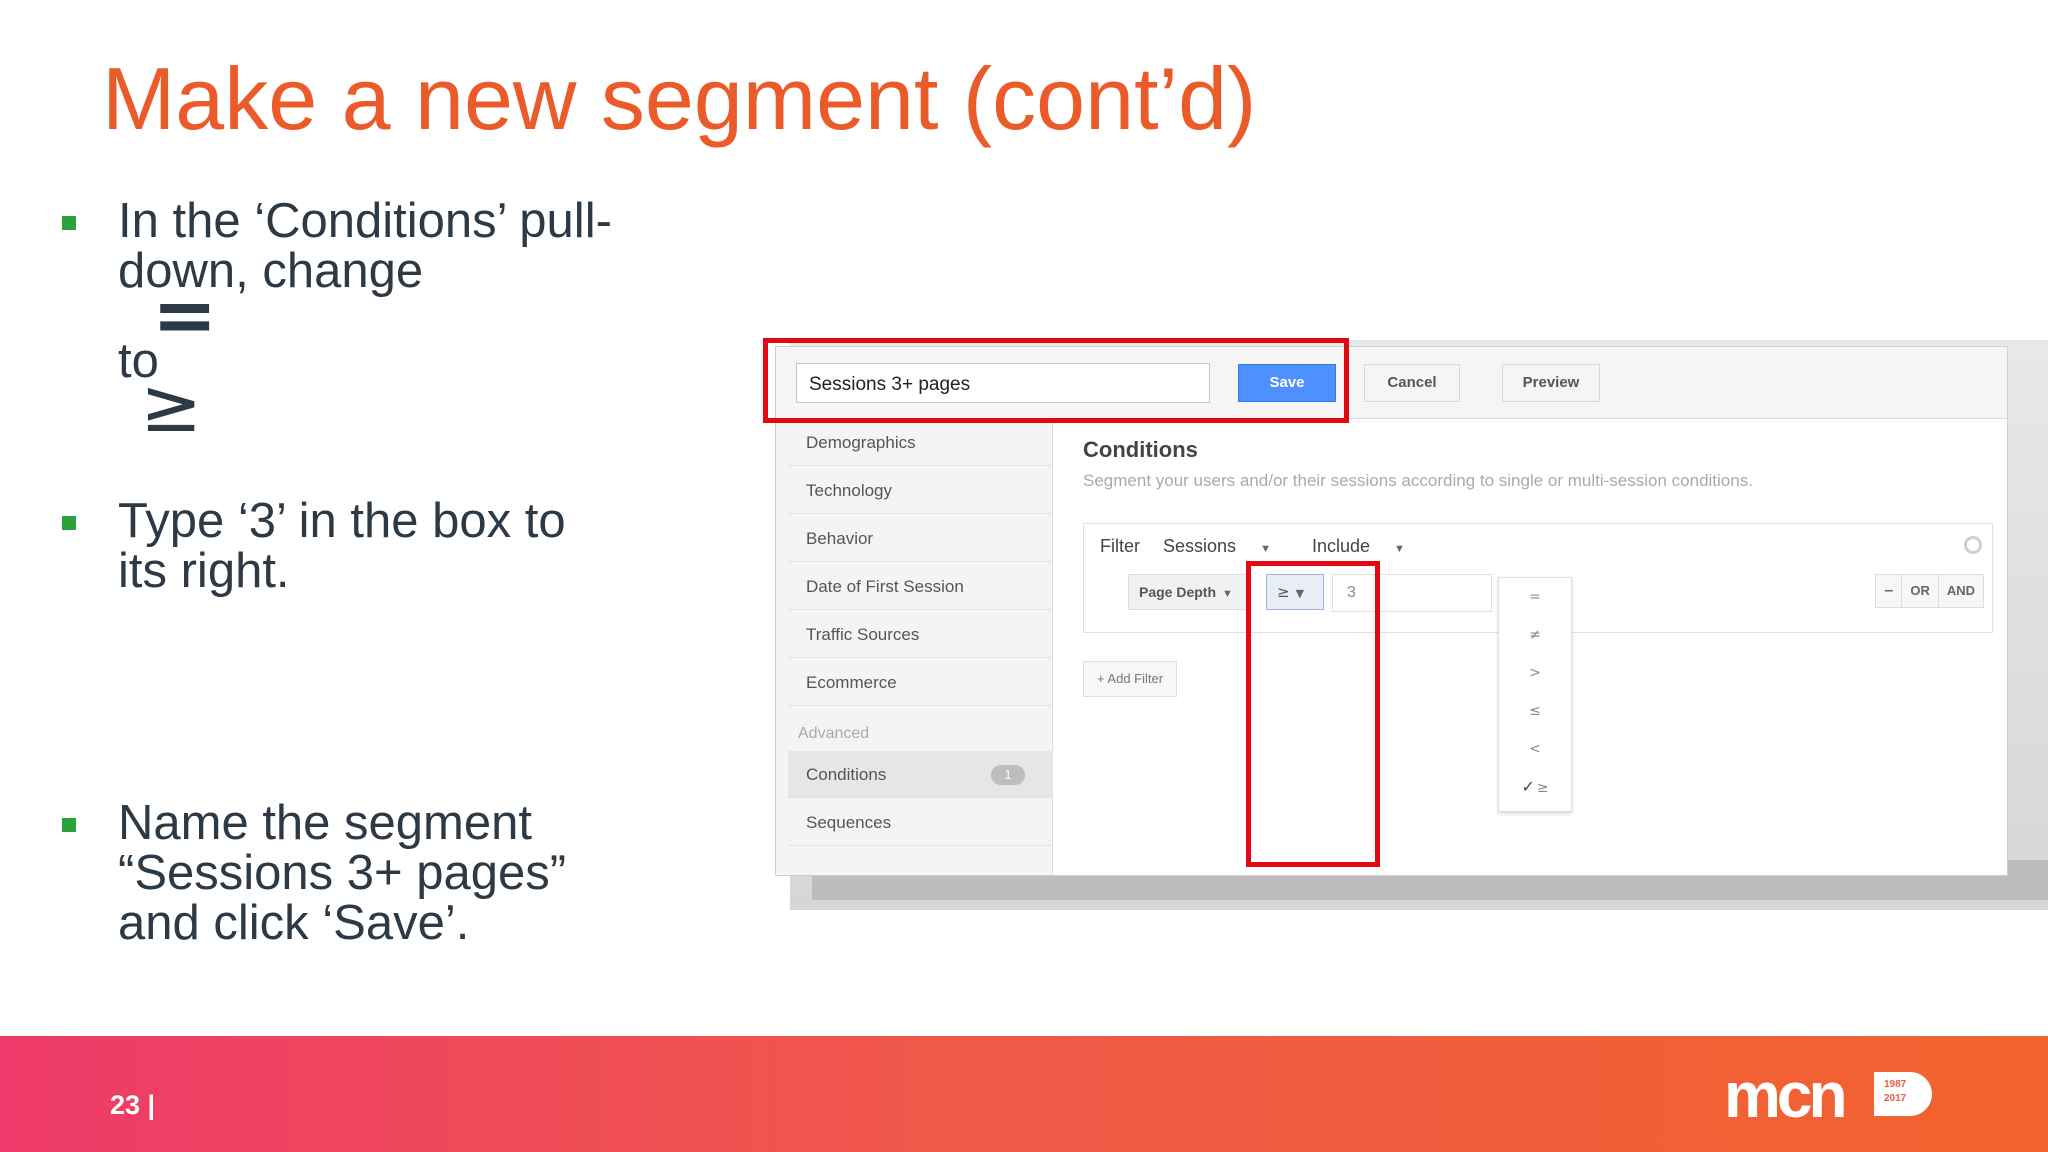 The image size is (2048, 1152). Describe the element at coordinates (920, 774) in the screenshot. I see `sidebar-item-conditions: Conditions 1` at that location.